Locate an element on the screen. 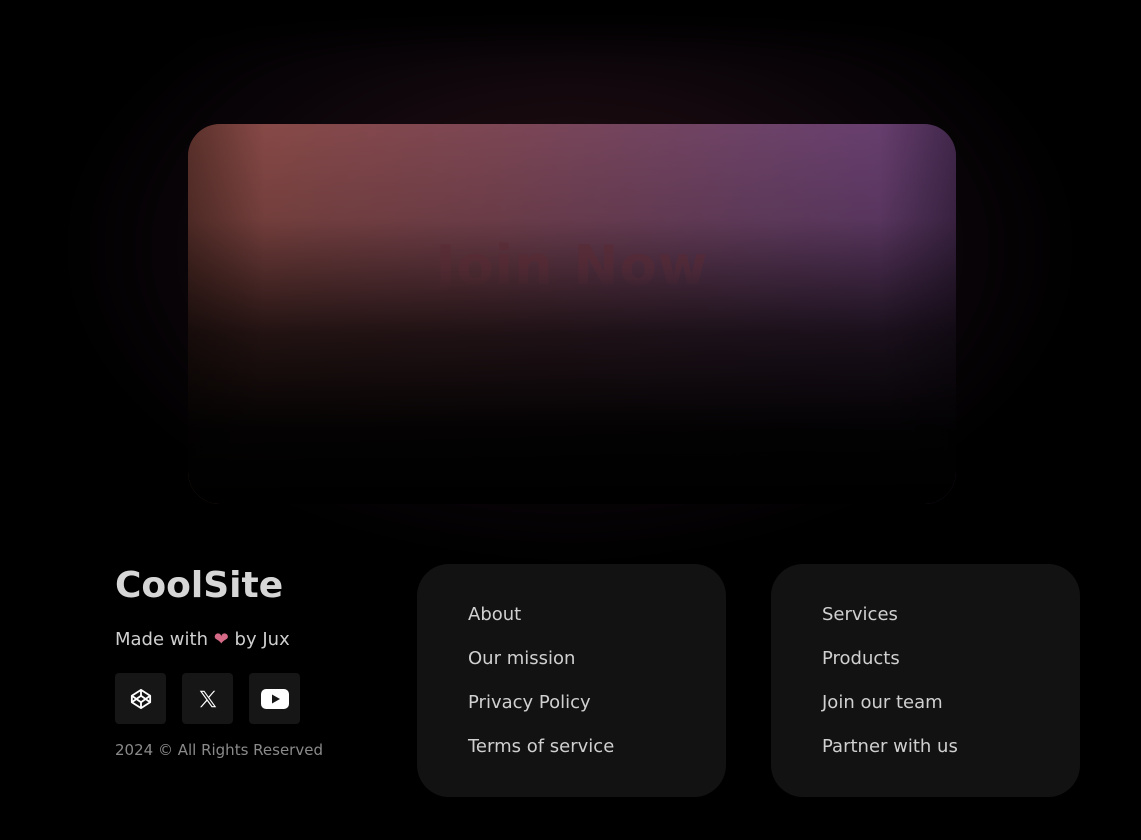  brand-name: CoolSite is located at coordinates (255, 586).